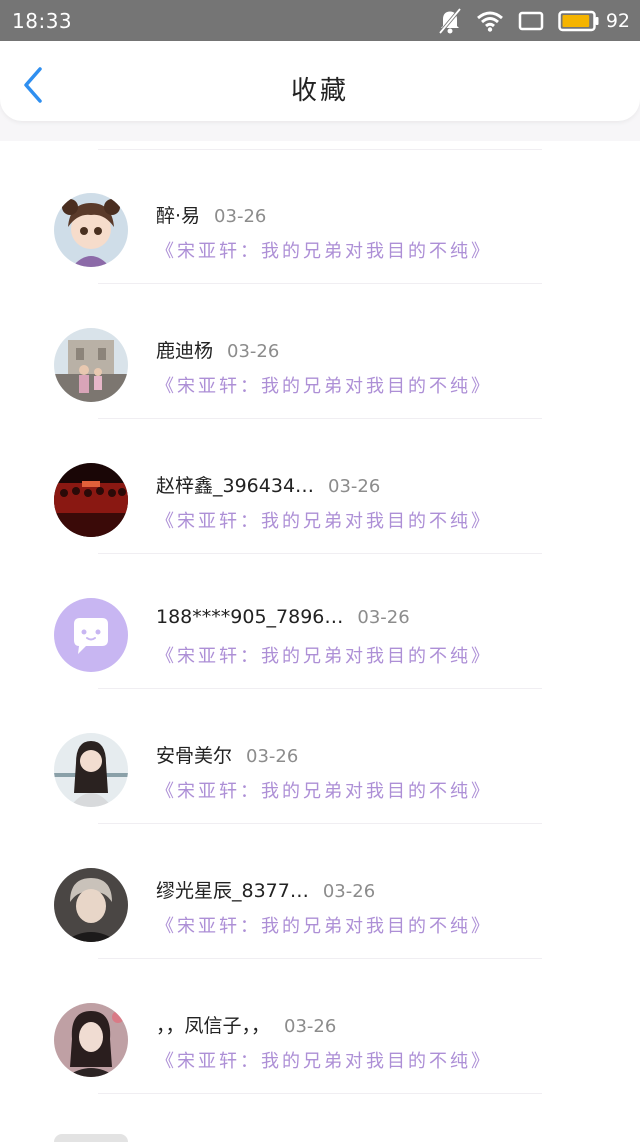 The image size is (640, 1142). I want to click on user-name: 安骨美尔, so click(194, 756).